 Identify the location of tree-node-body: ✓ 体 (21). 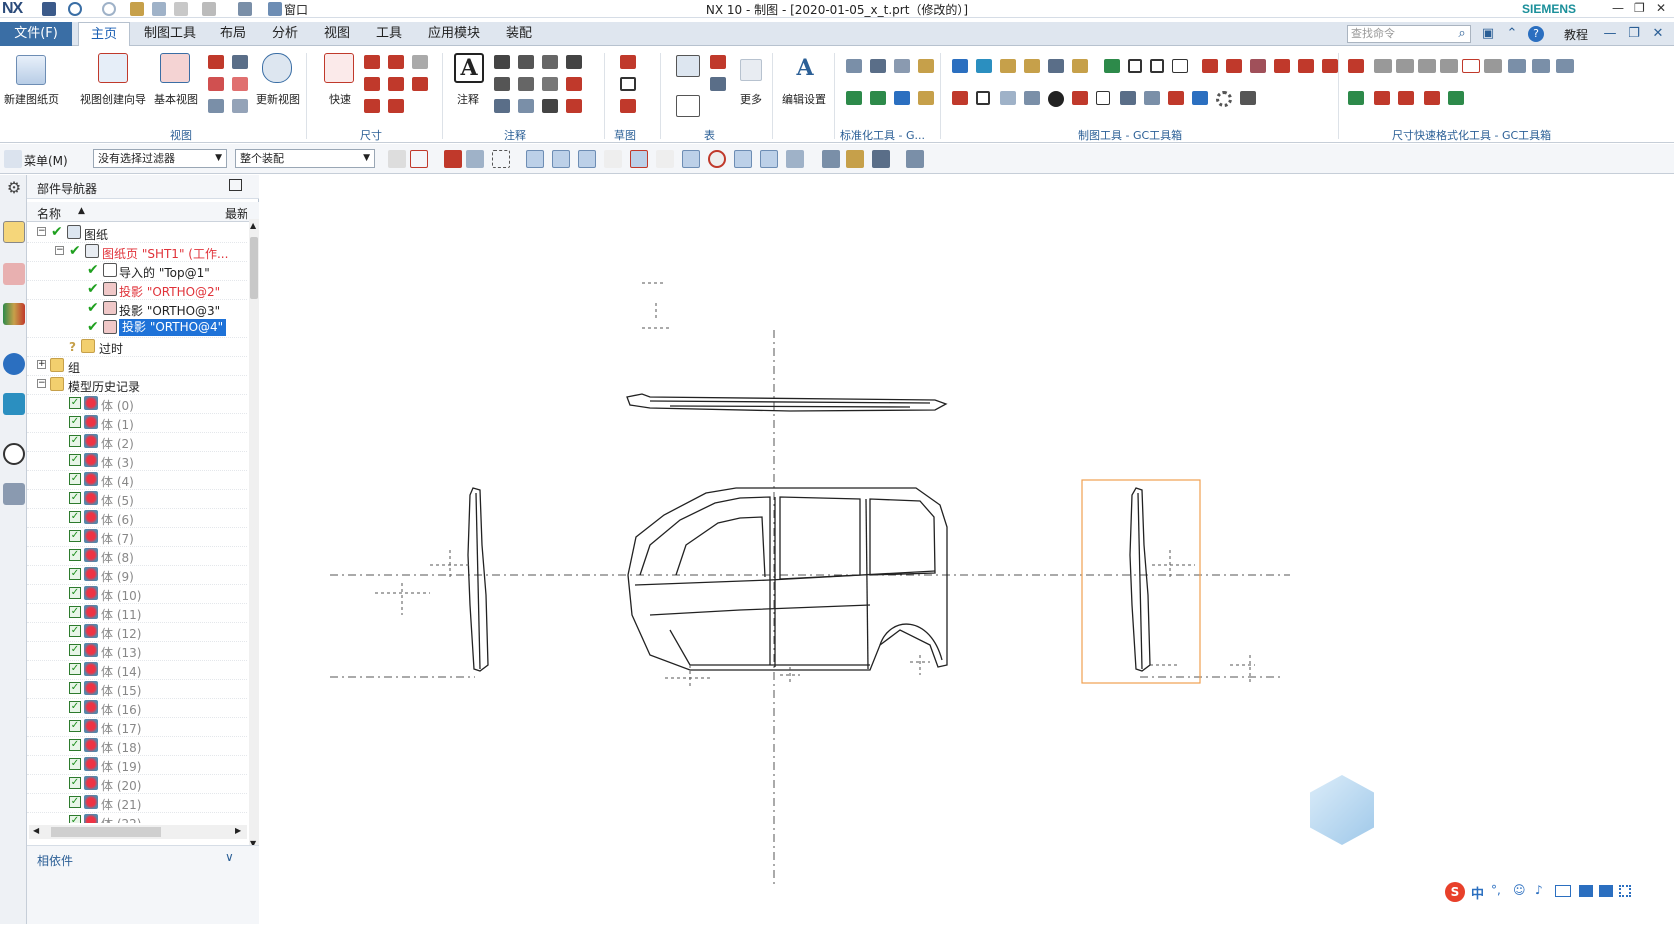
(137, 803).